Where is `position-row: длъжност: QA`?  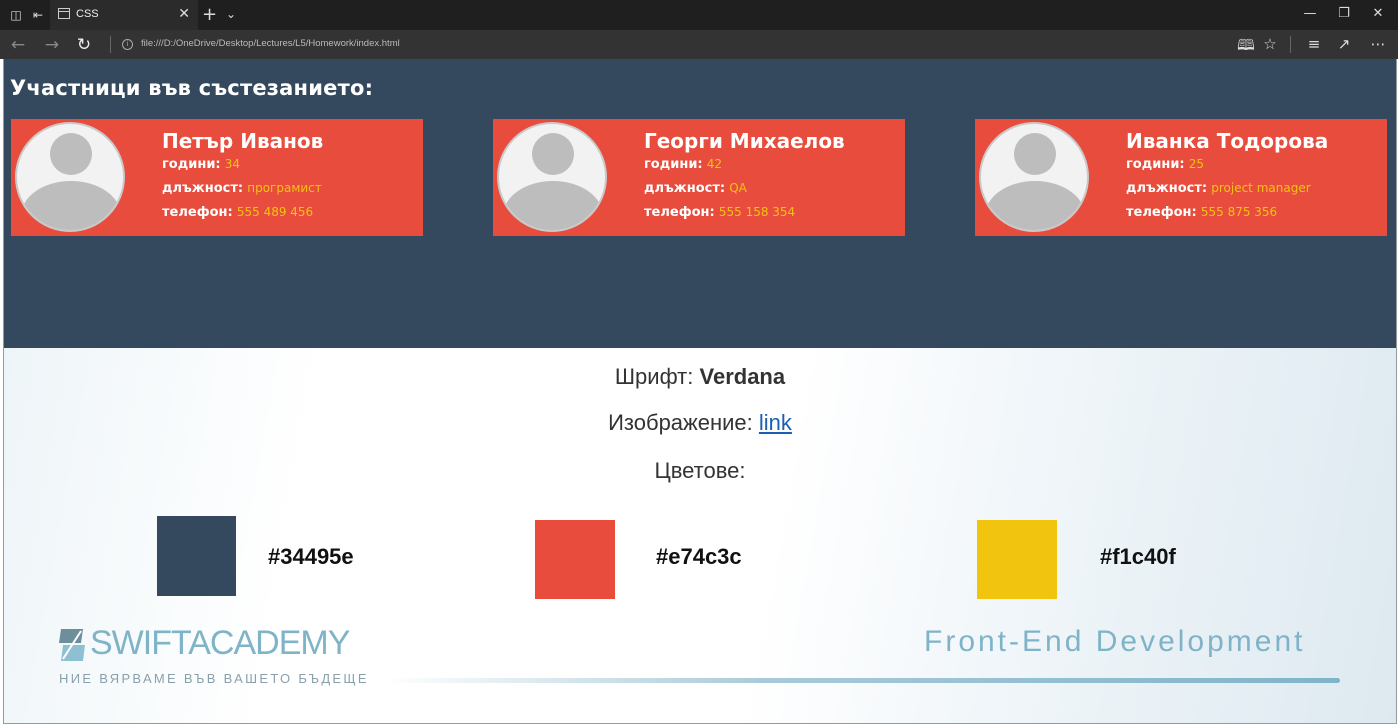
position-row: длъжност: QA is located at coordinates (695, 188).